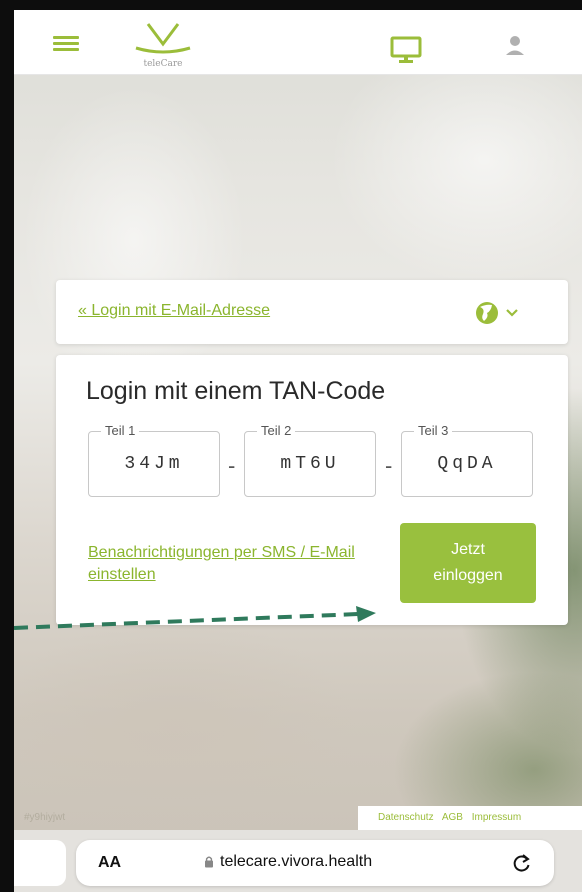  What do you see at coordinates (40, 863) in the screenshot?
I see `previous-tab-pill` at bounding box center [40, 863].